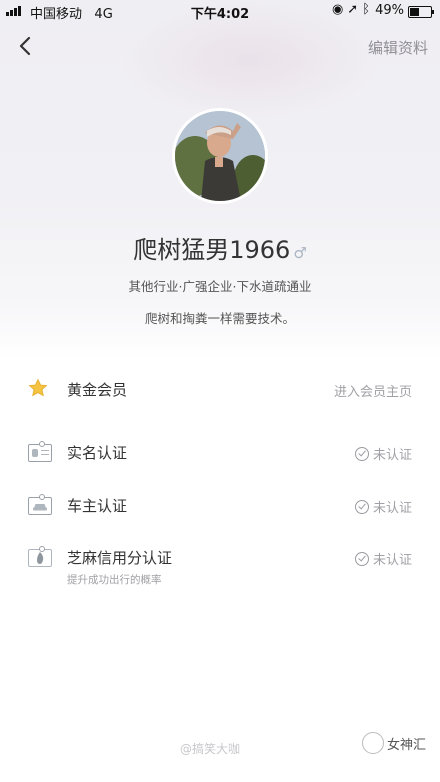  I want to click on nickname: 爬树猛男1966 ♂, so click(220, 247).